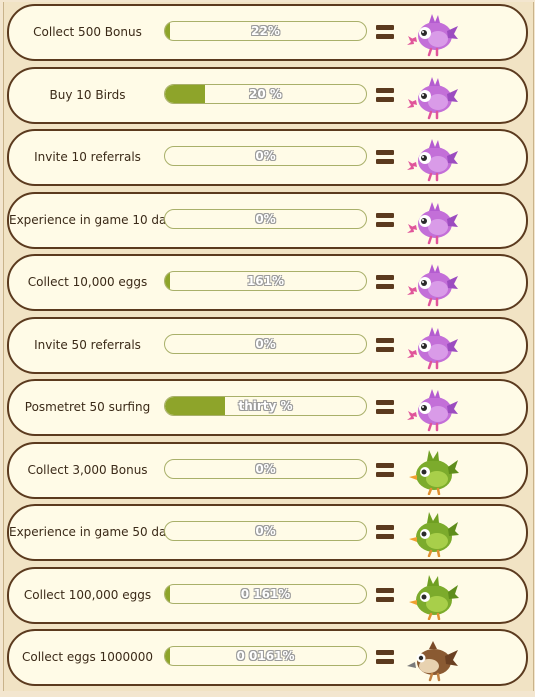 Image resolution: width=535 pixels, height=697 pixels. What do you see at coordinates (87, 532) in the screenshot?
I see `task-label: Experience in game 50 days` at bounding box center [87, 532].